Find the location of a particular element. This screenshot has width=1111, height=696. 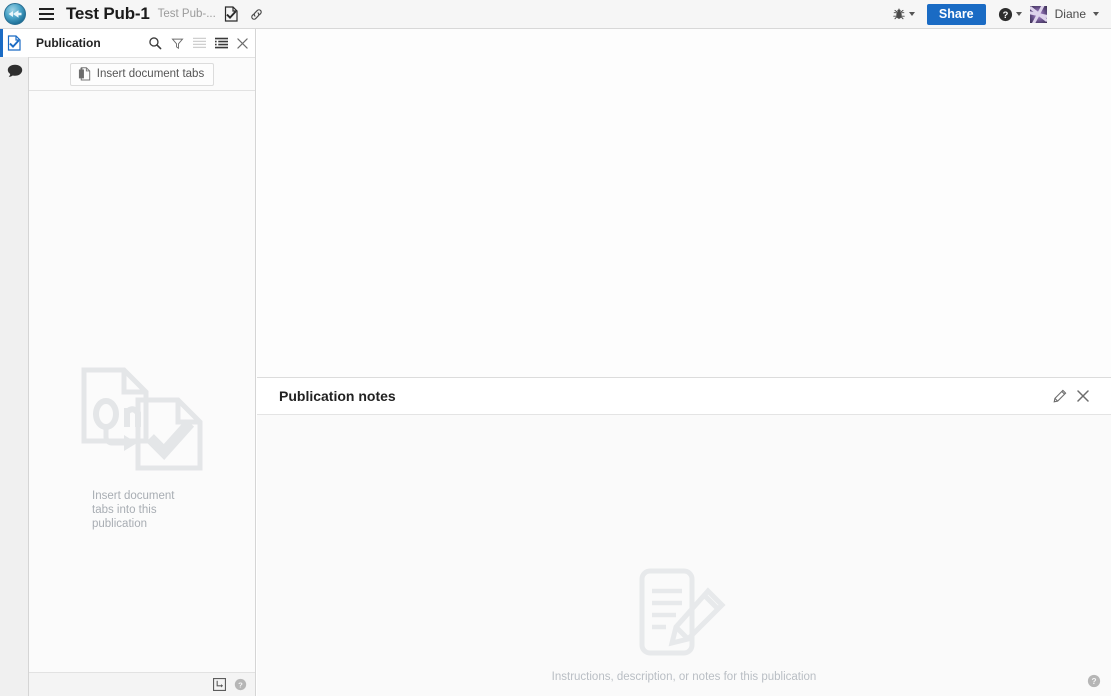

panel-title: Publication is located at coordinates (68, 43).